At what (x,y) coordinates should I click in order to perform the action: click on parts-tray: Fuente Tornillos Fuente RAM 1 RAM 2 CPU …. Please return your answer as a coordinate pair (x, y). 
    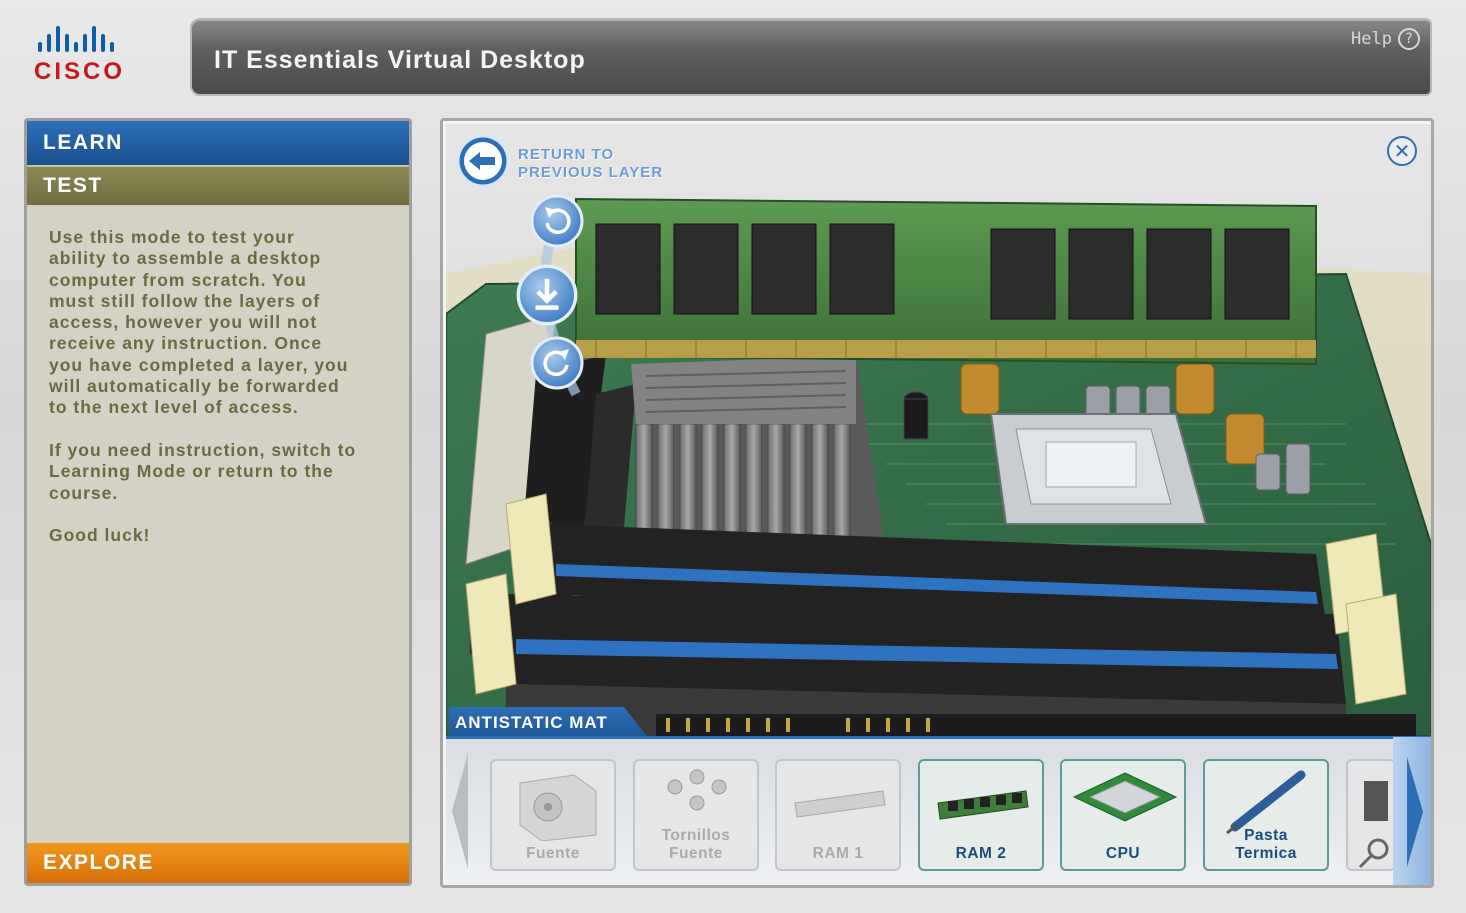
    Looking at the image, I should click on (938, 810).